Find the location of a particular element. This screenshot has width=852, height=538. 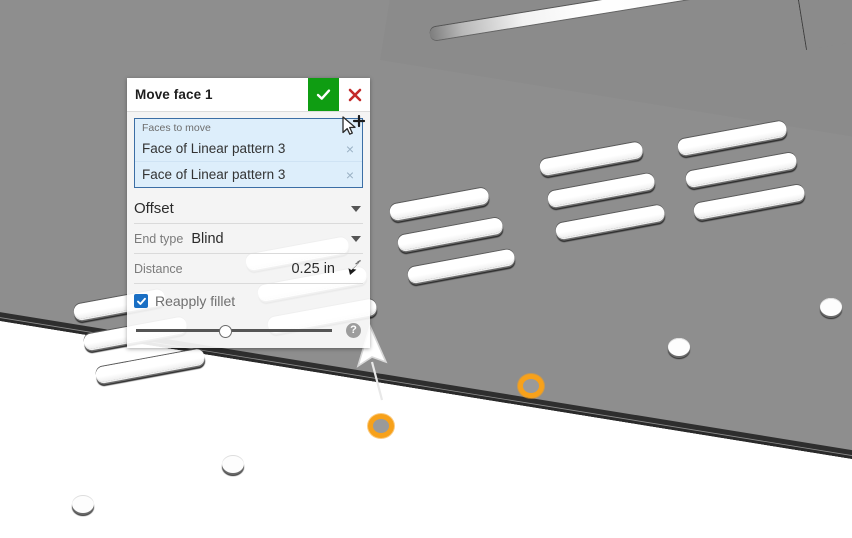

close-x-icon is located at coordinates (354, 94).